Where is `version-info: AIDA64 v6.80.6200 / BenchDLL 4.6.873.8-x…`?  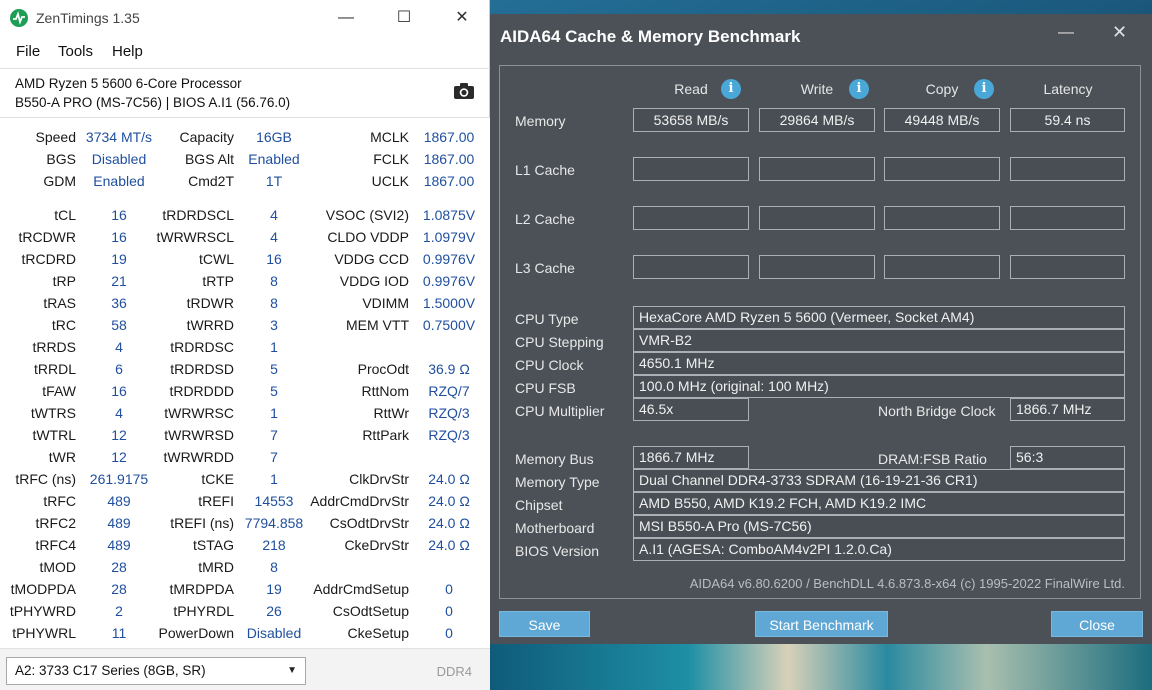
version-info: AIDA64 v6.80.6200 / BenchDLL 4.6.873.8-x… is located at coordinates (907, 583).